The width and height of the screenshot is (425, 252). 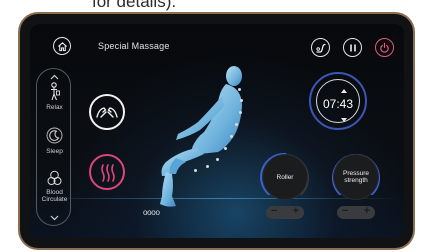 I want to click on home-button, so click(x=62, y=46).